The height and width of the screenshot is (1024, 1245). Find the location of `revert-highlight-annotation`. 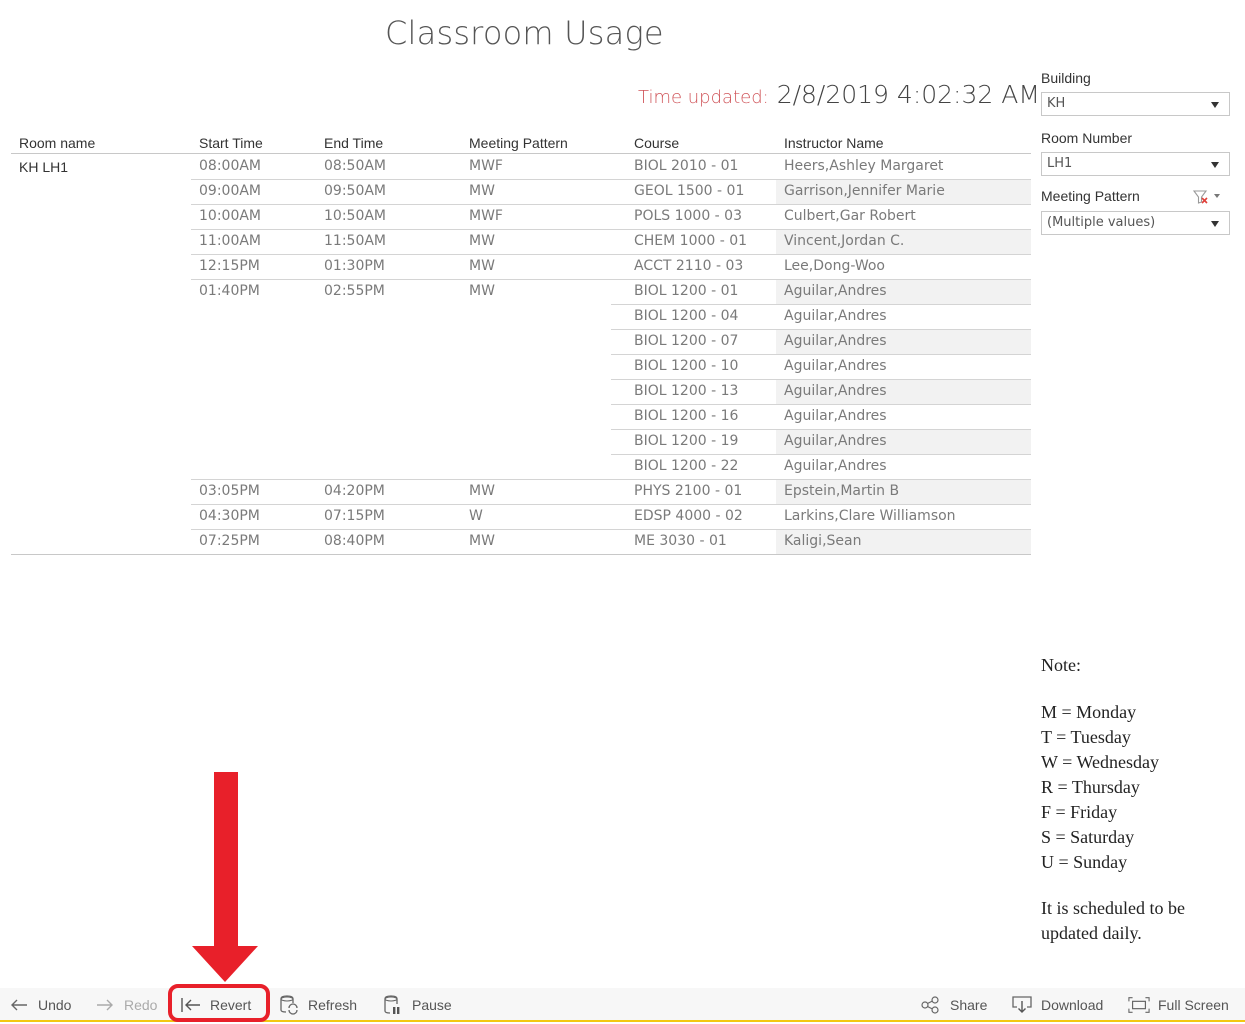

revert-highlight-annotation is located at coordinates (219, 1003).